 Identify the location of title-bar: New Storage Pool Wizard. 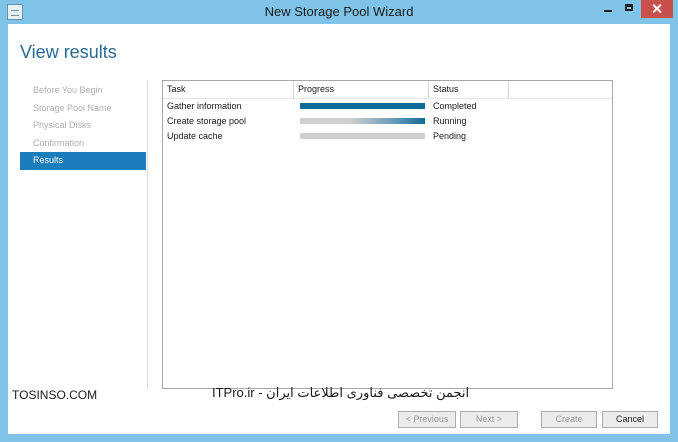
(339, 12).